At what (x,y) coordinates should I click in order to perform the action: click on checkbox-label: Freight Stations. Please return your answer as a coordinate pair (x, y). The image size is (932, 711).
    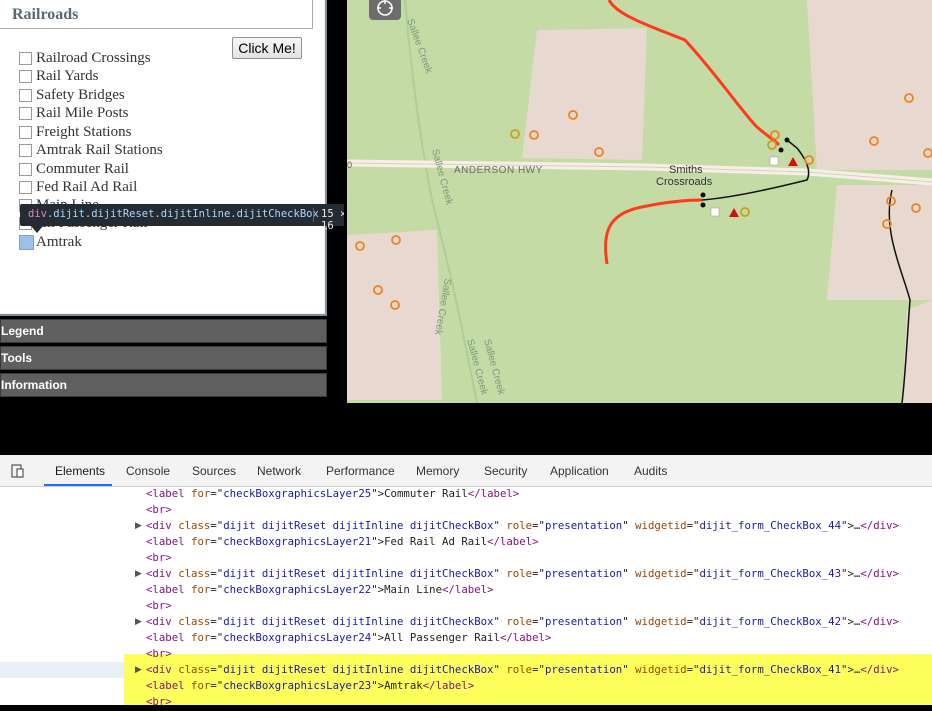
    Looking at the image, I should click on (83, 132).